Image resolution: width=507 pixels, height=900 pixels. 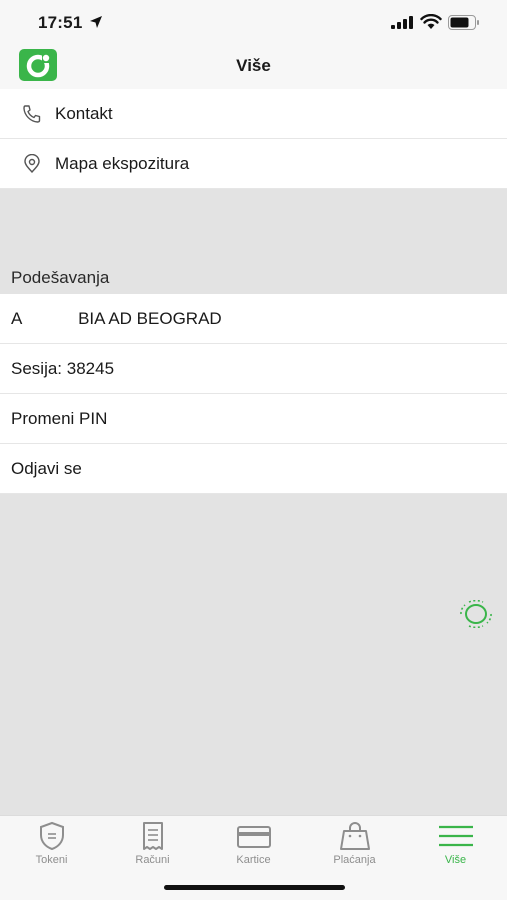 I want to click on tab-placanja: Plaćanja, so click(x=354, y=846).